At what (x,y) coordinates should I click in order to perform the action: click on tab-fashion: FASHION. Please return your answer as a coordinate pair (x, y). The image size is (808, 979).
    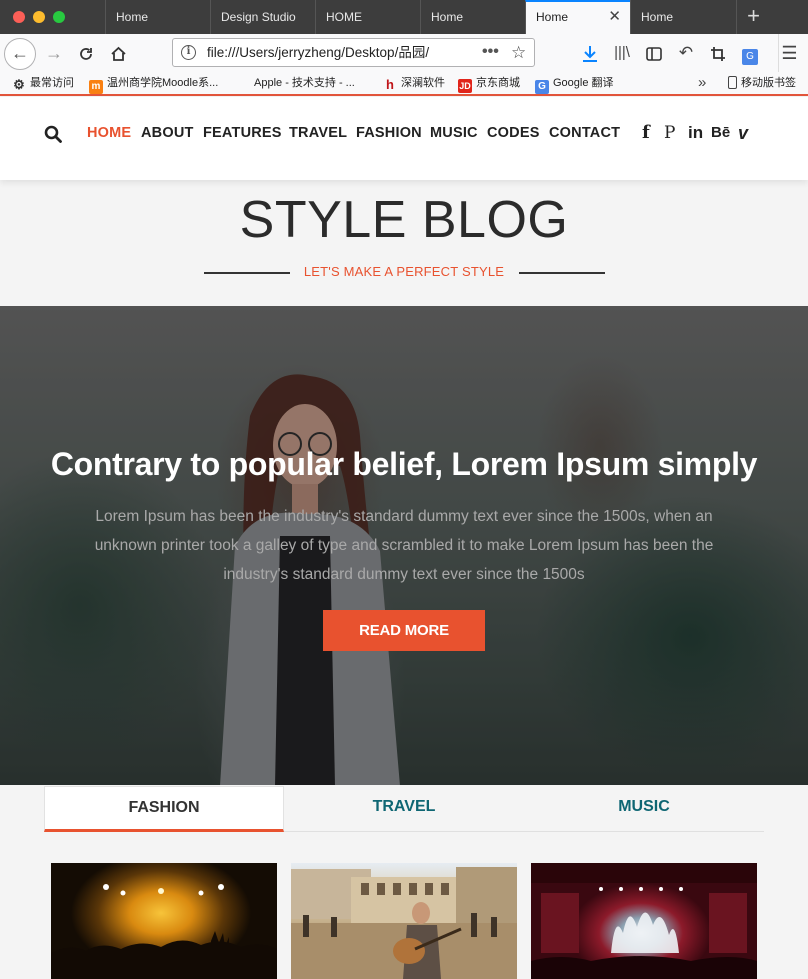
    Looking at the image, I should click on (164, 809).